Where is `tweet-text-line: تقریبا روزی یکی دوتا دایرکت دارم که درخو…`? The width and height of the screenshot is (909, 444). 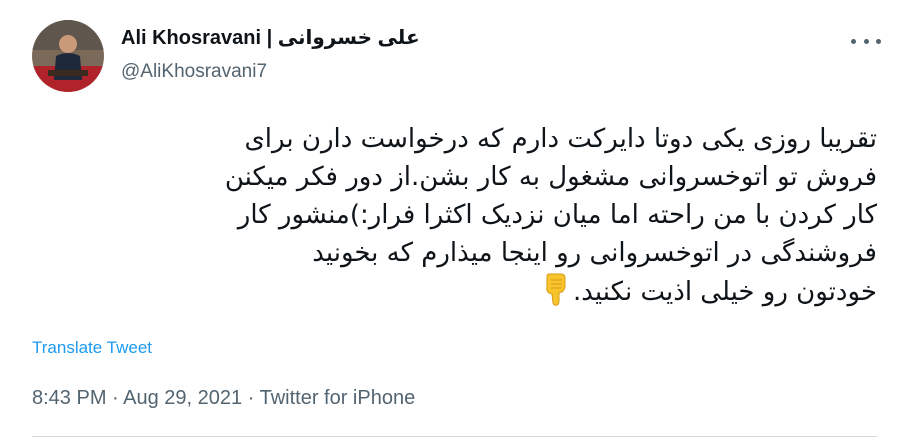
tweet-text-line: تقریبا روزی یکی دوتا دایرکت دارم که درخو… is located at coordinates (560, 139).